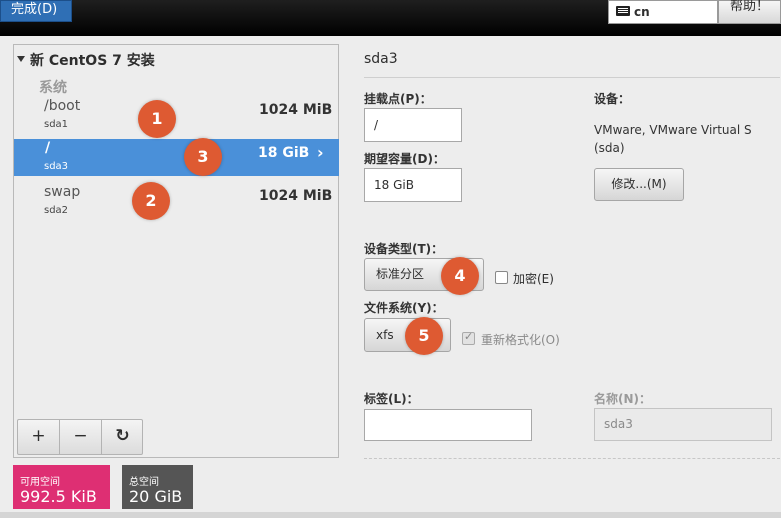  Describe the element at coordinates (92, 61) in the screenshot. I see `installation-title: 新 CentOS 7 安装` at that location.